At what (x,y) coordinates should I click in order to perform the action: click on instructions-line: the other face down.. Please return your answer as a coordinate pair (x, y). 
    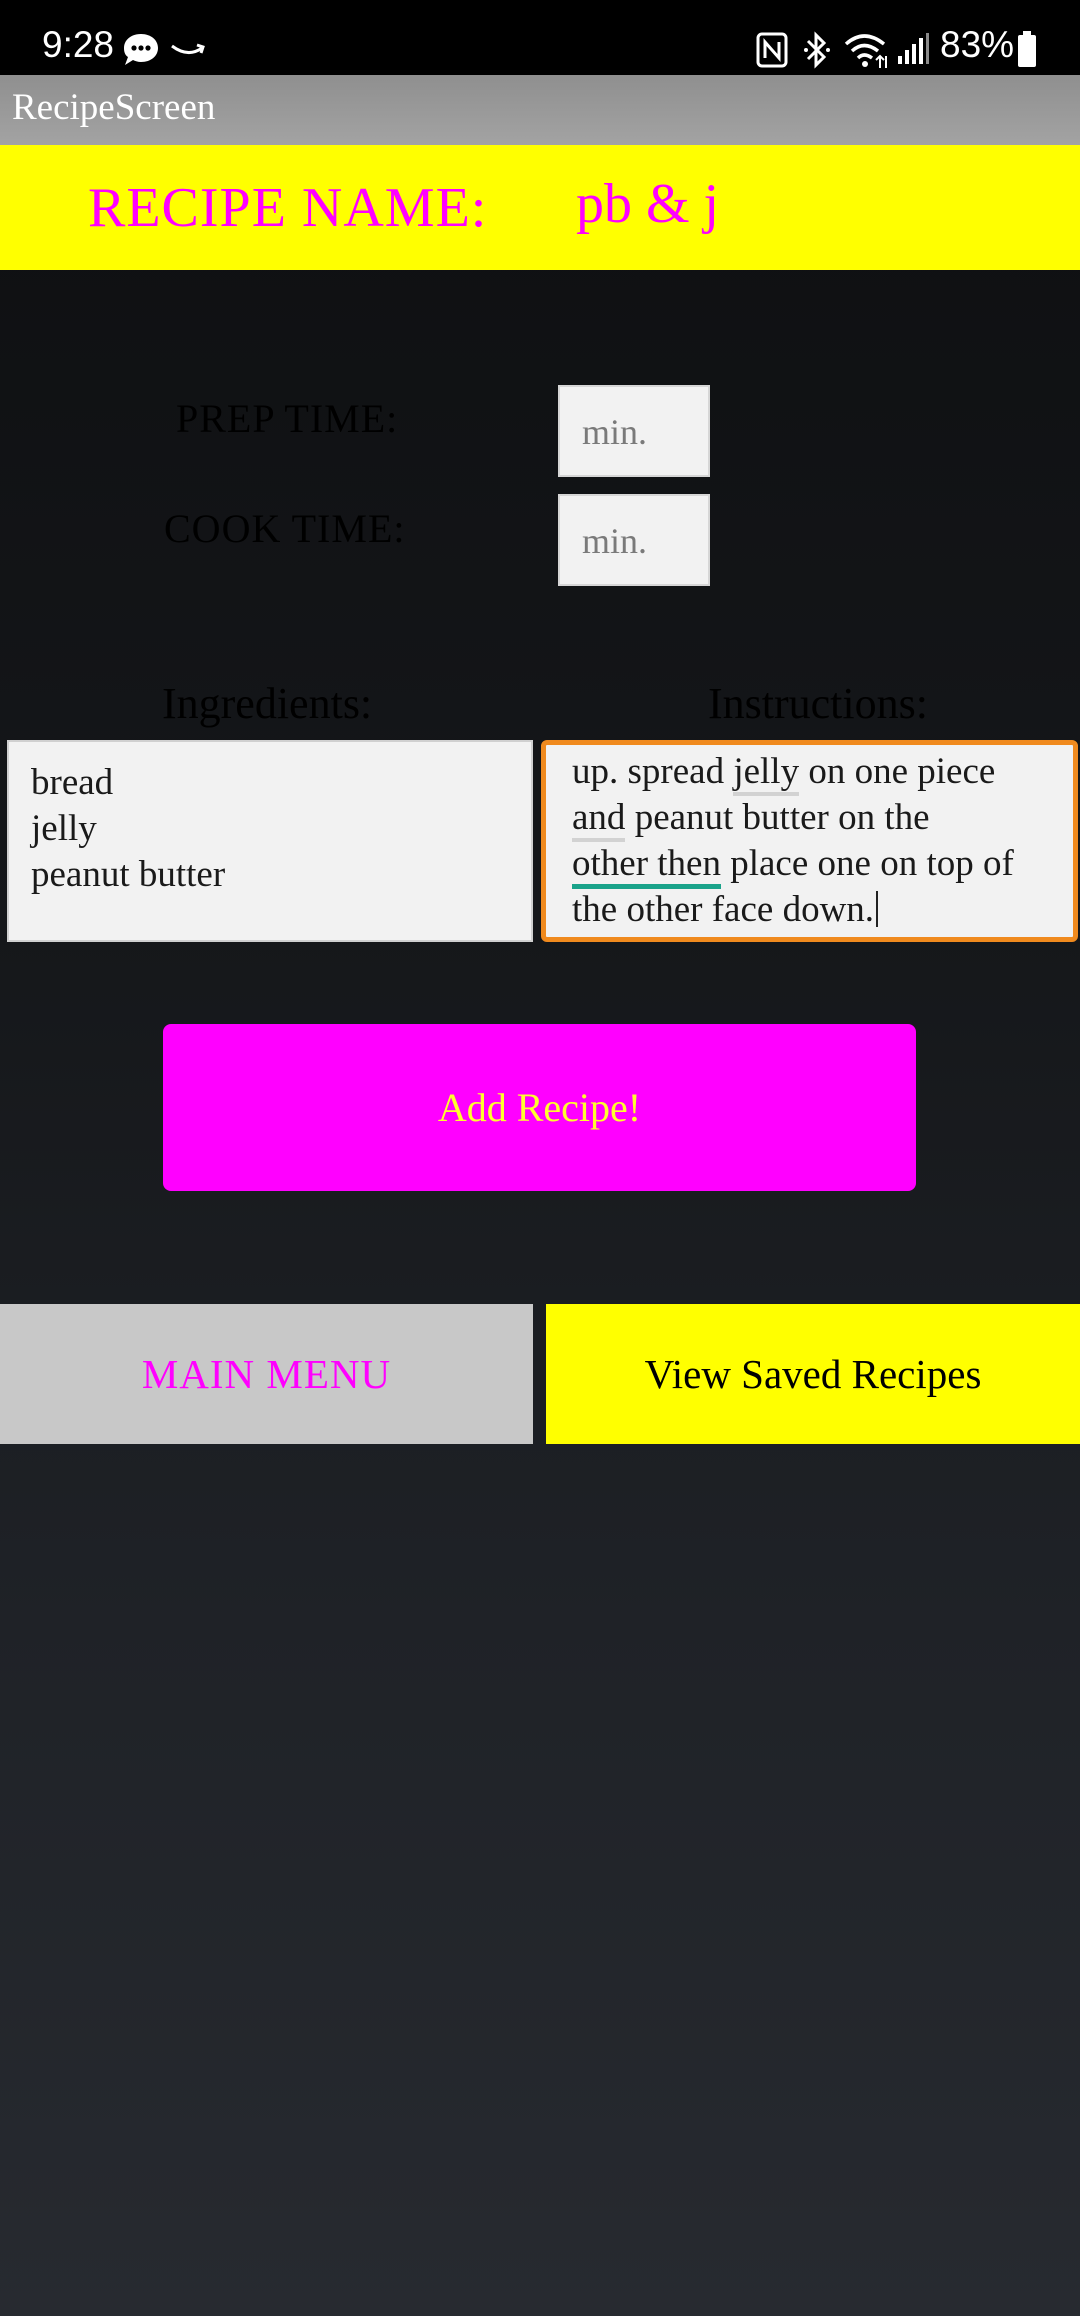
    Looking at the image, I should click on (817, 910).